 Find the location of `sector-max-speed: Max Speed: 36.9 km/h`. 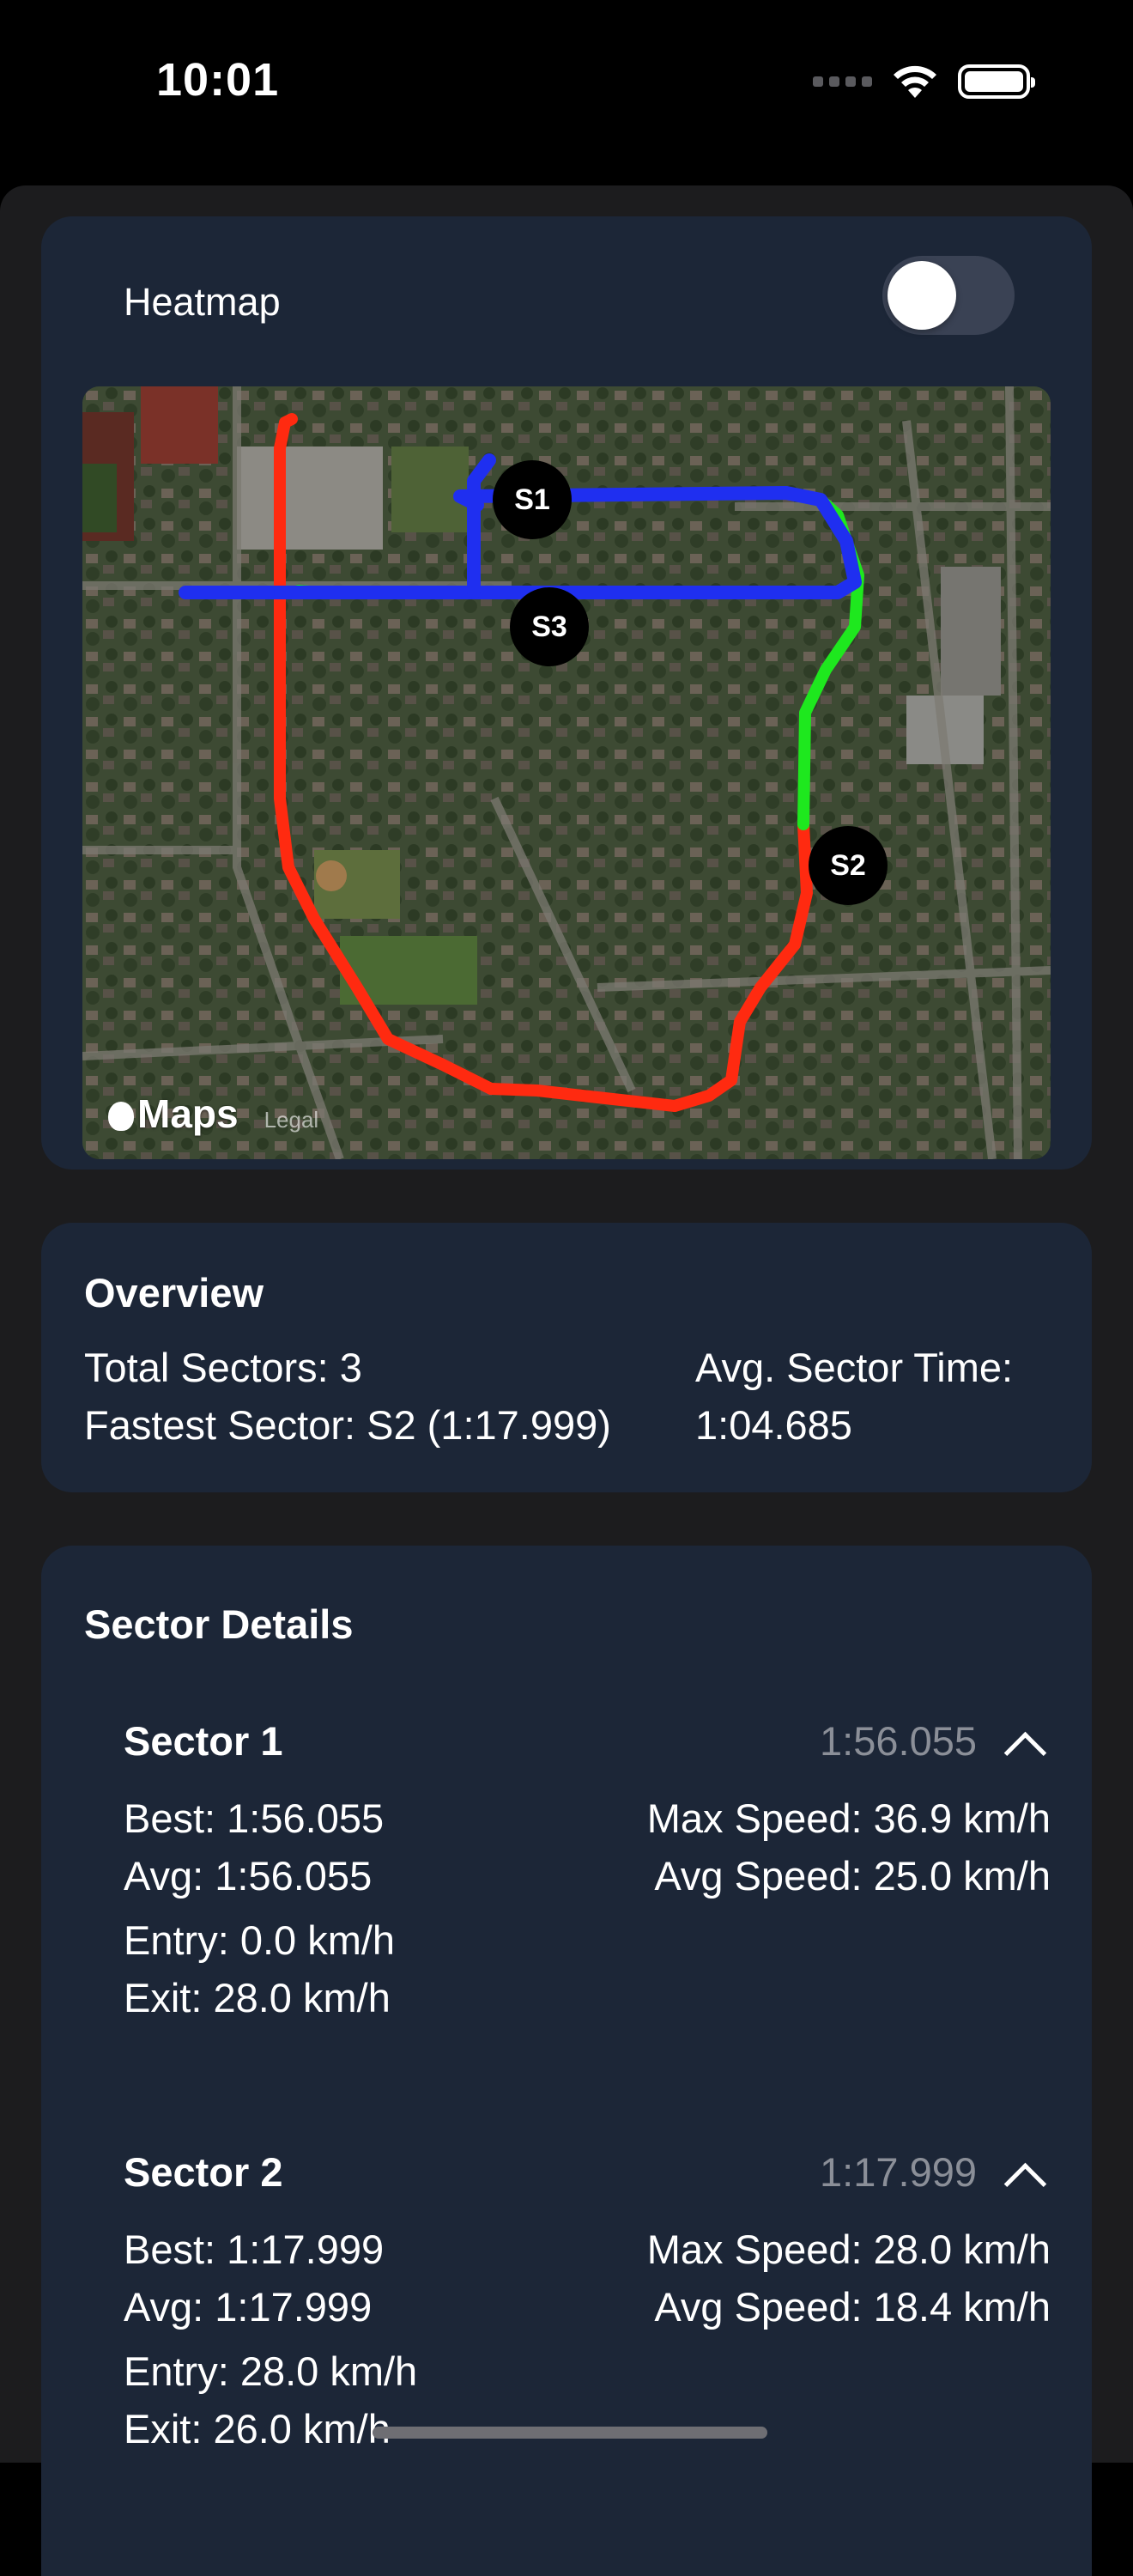

sector-max-speed: Max Speed: 36.9 km/h is located at coordinates (848, 1818).